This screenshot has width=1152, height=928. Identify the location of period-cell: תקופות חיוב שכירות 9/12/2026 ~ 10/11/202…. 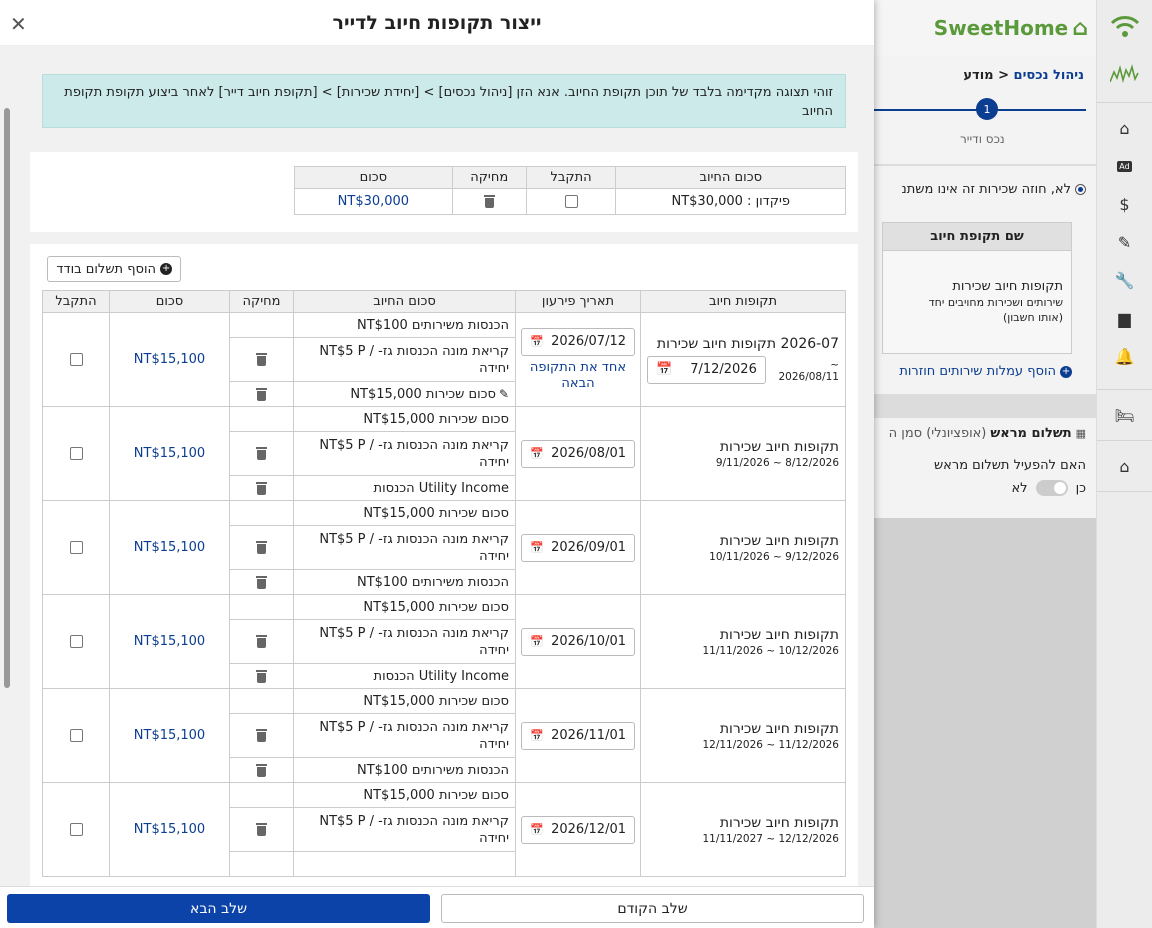
(743, 547).